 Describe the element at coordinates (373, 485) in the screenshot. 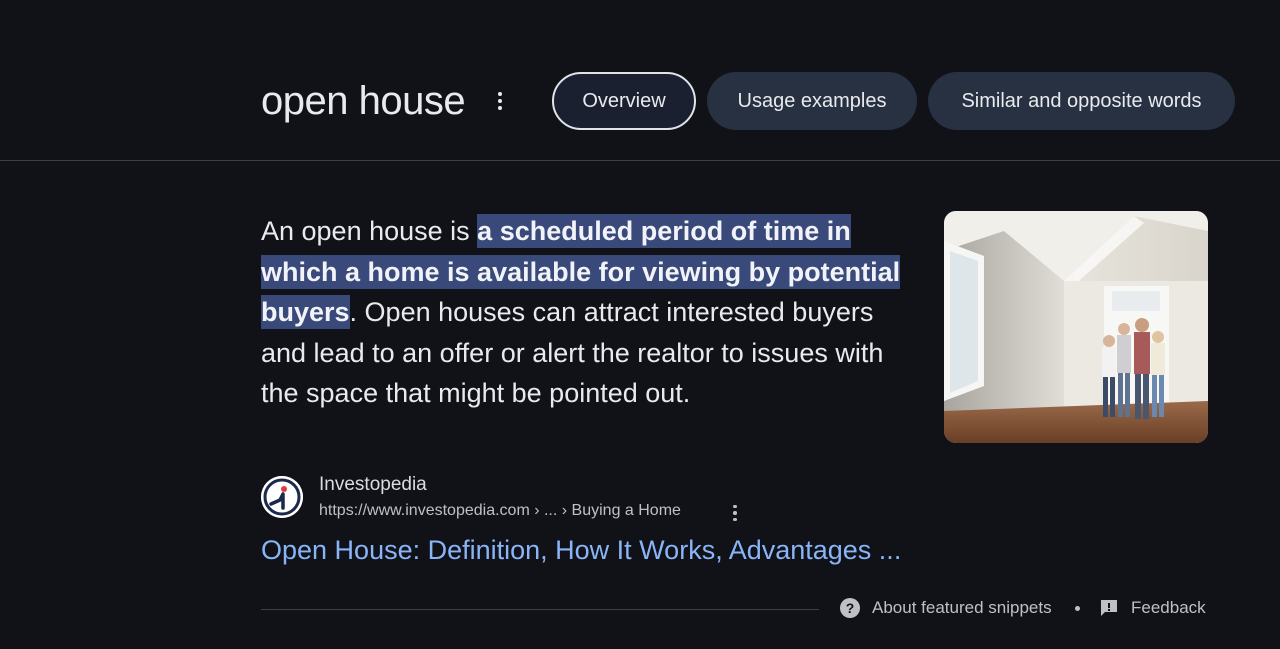

I see `source-name: Investopedia` at that location.